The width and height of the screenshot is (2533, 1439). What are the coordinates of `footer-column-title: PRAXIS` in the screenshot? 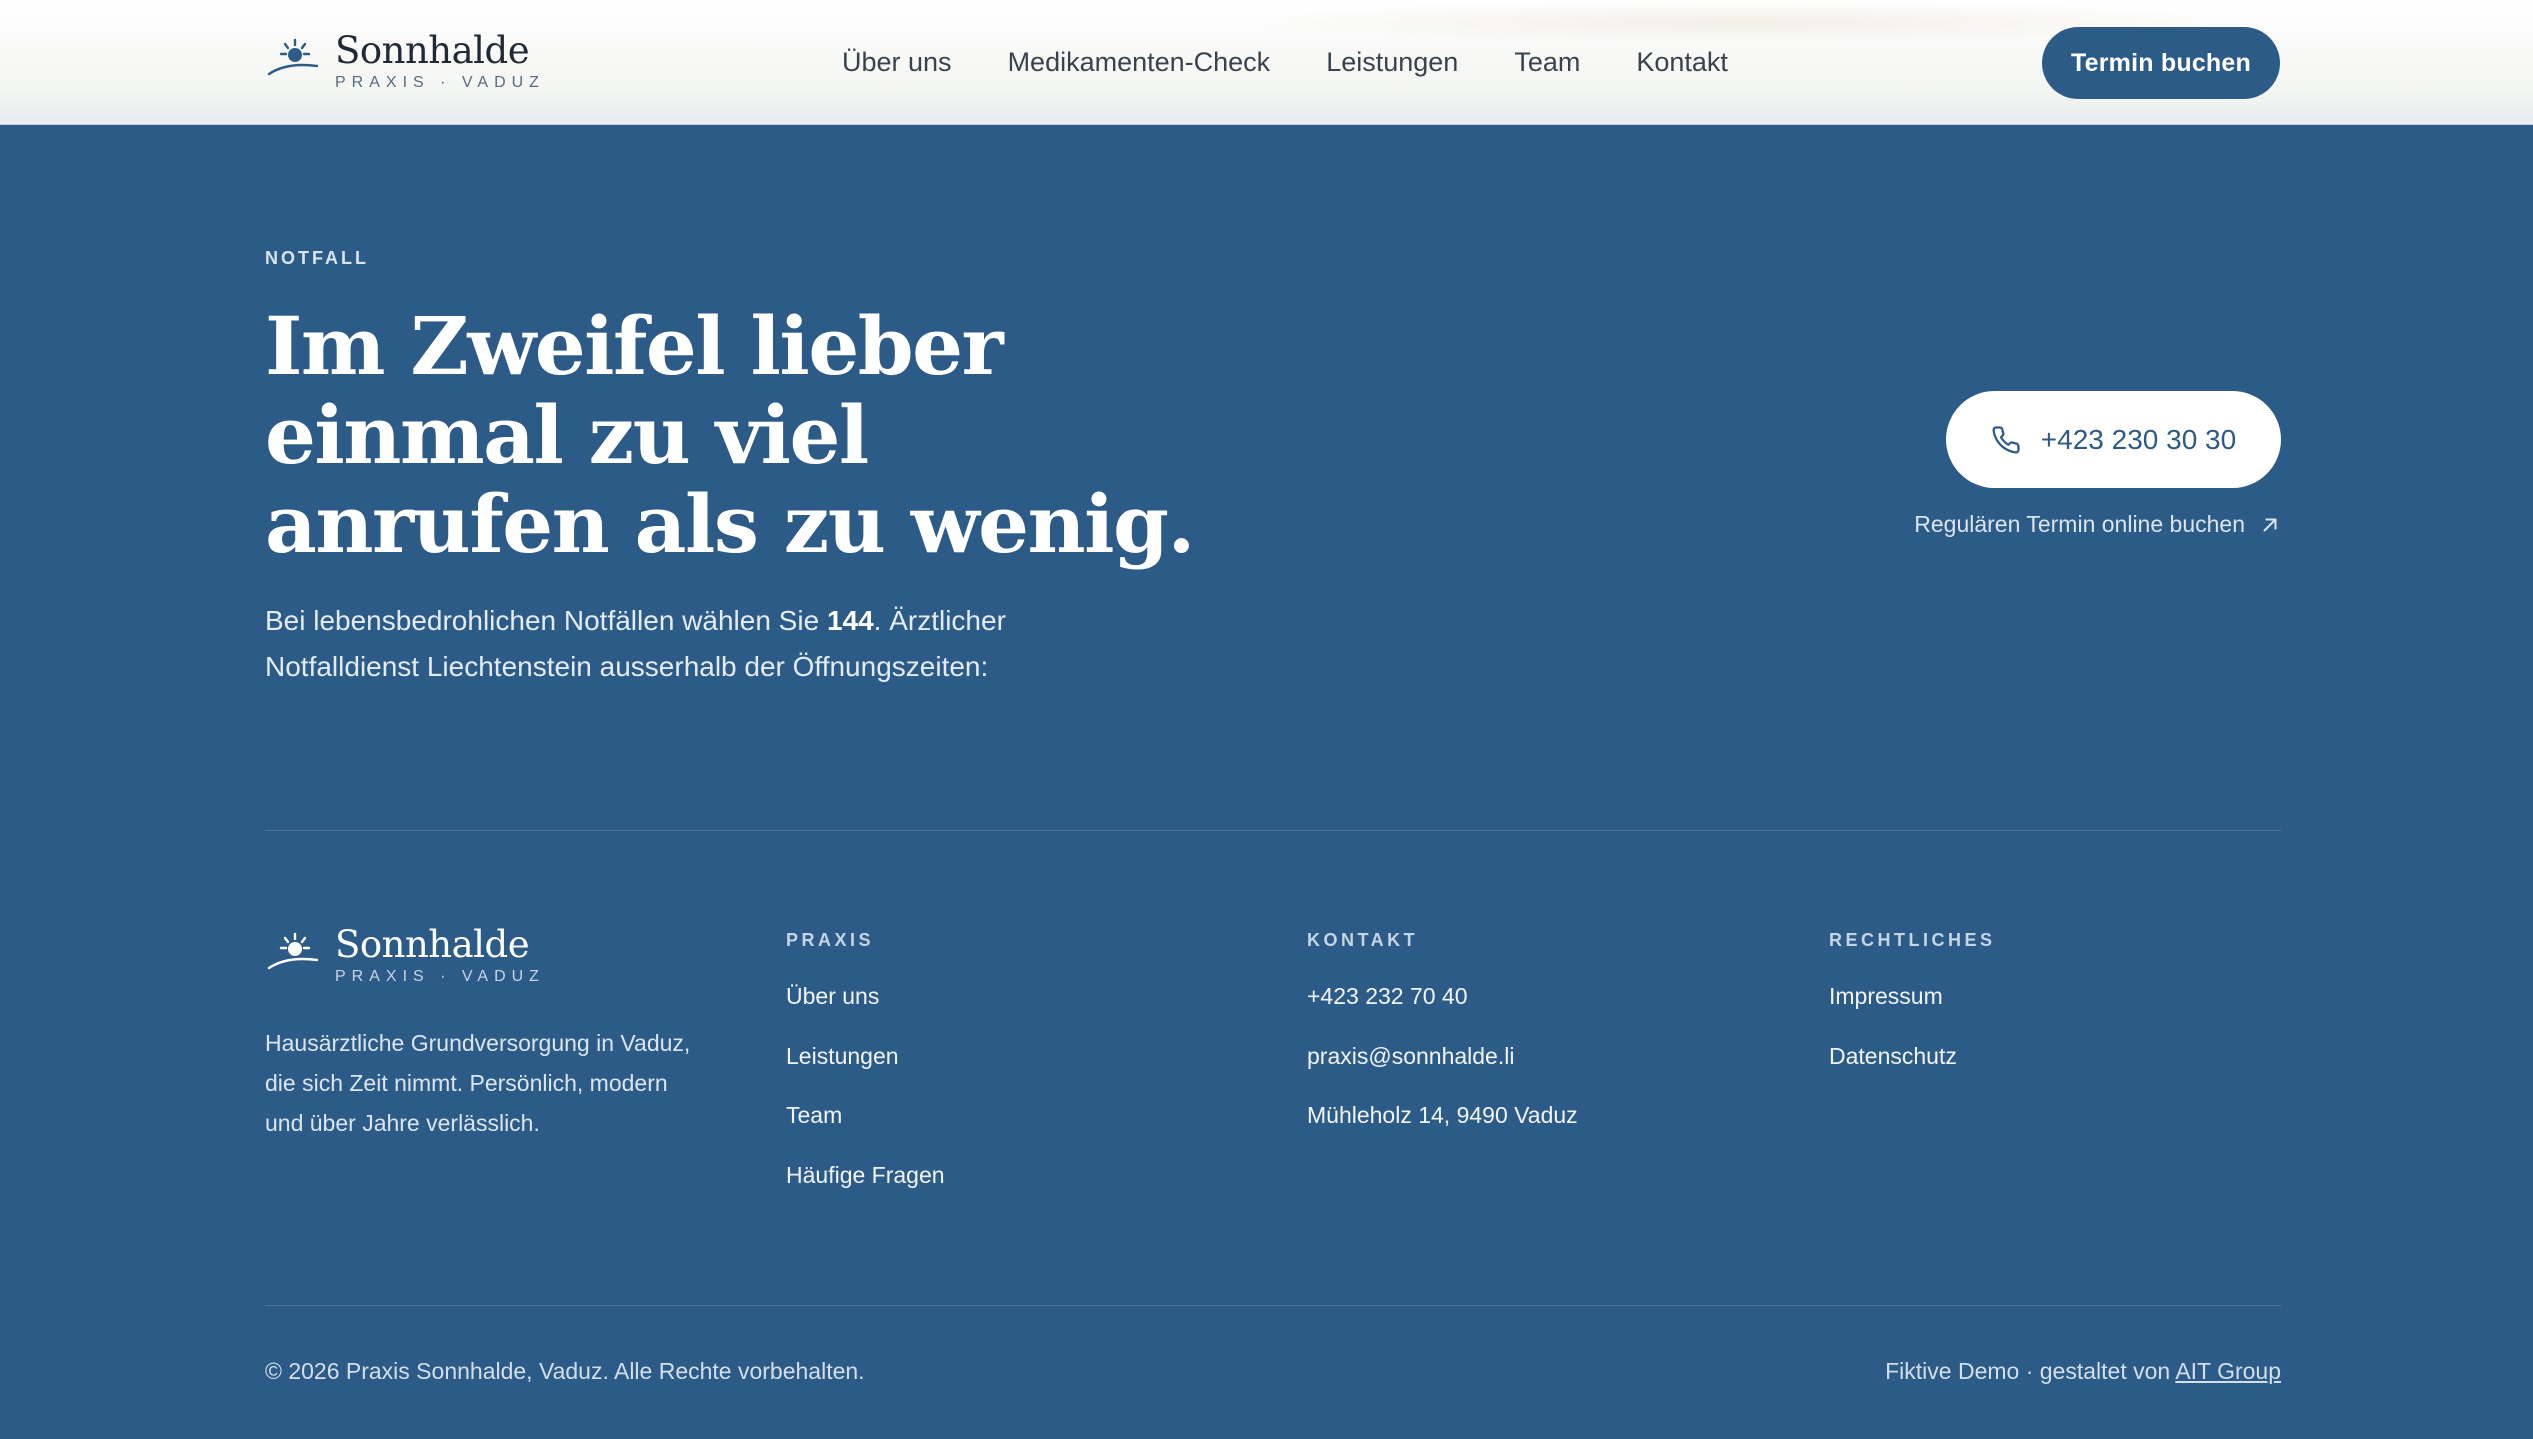 It's located at (830, 940).